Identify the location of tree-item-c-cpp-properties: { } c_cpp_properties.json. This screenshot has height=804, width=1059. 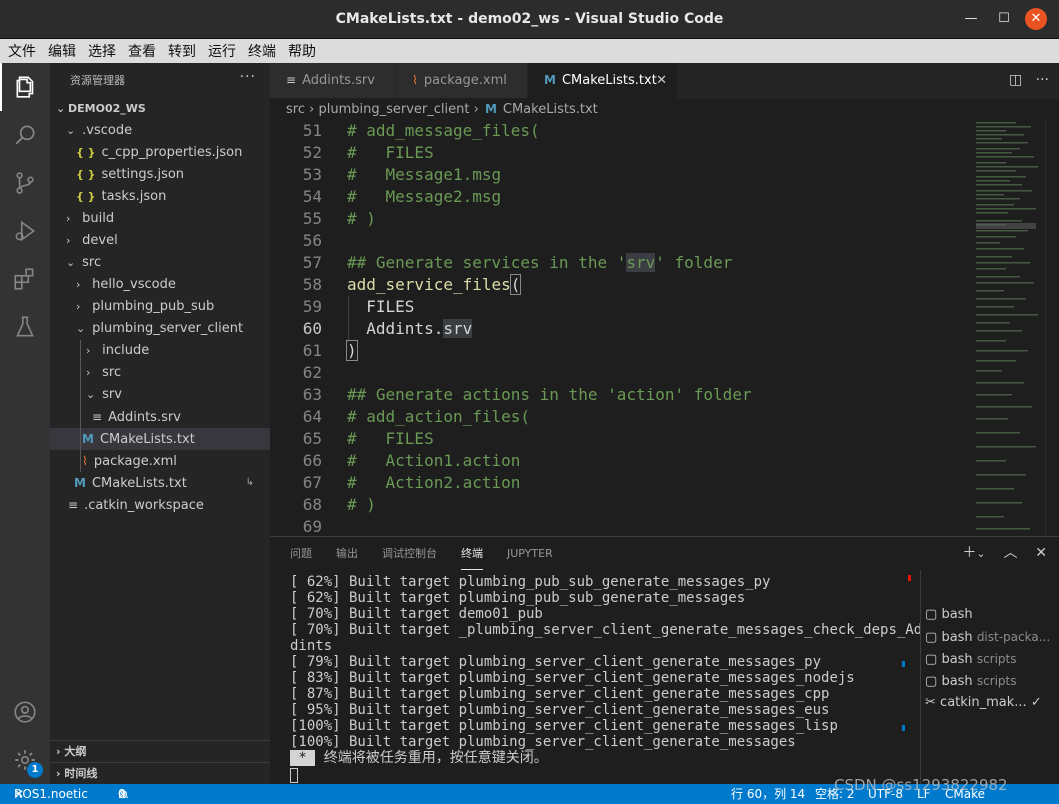
(160, 153).